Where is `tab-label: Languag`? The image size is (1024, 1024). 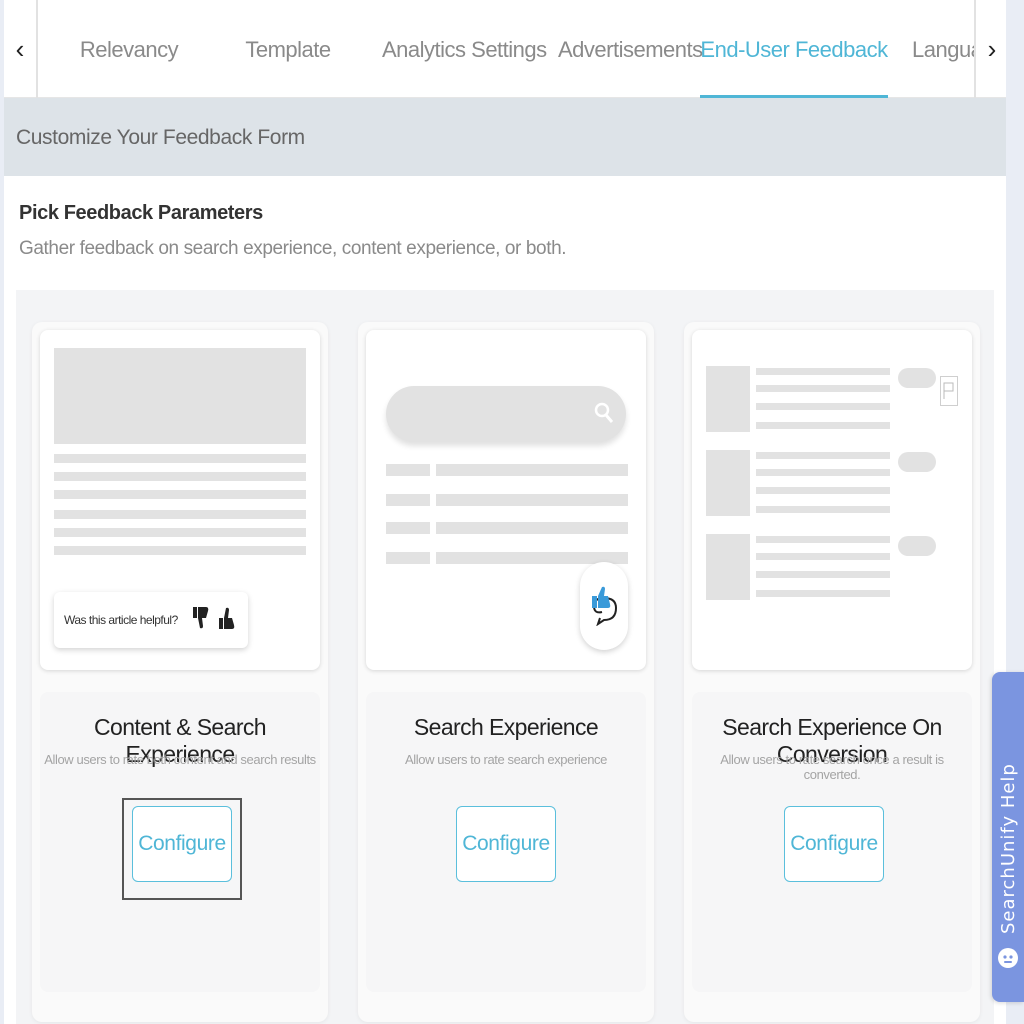 tab-label: Languag is located at coordinates (943, 49).